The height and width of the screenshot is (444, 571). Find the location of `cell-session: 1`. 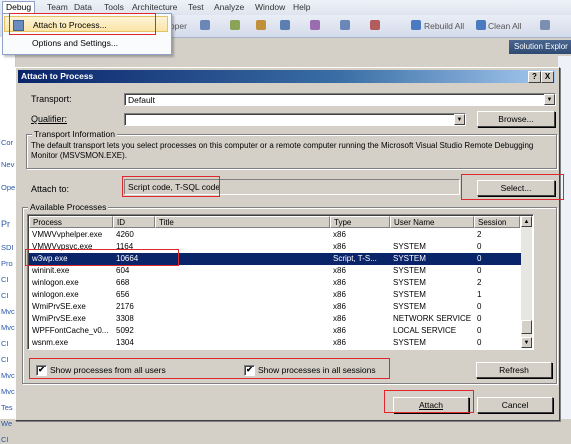

cell-session: 1 is located at coordinates (479, 294).